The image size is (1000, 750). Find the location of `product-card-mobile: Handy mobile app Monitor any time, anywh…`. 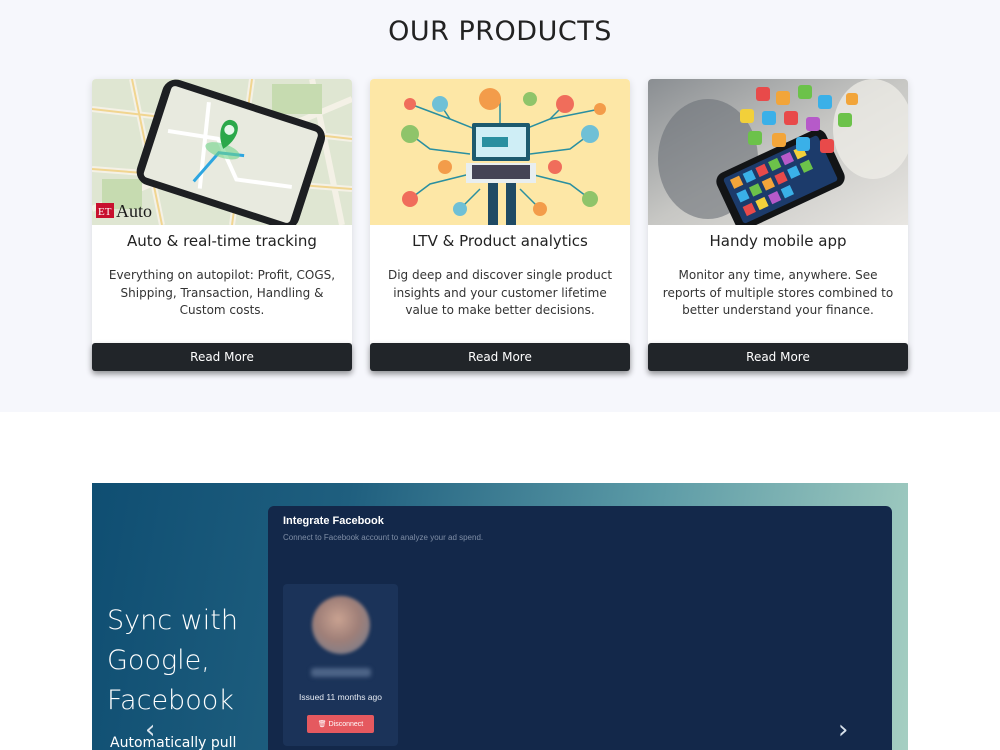

product-card-mobile: Handy mobile app Monitor any time, anywh… is located at coordinates (778, 225).